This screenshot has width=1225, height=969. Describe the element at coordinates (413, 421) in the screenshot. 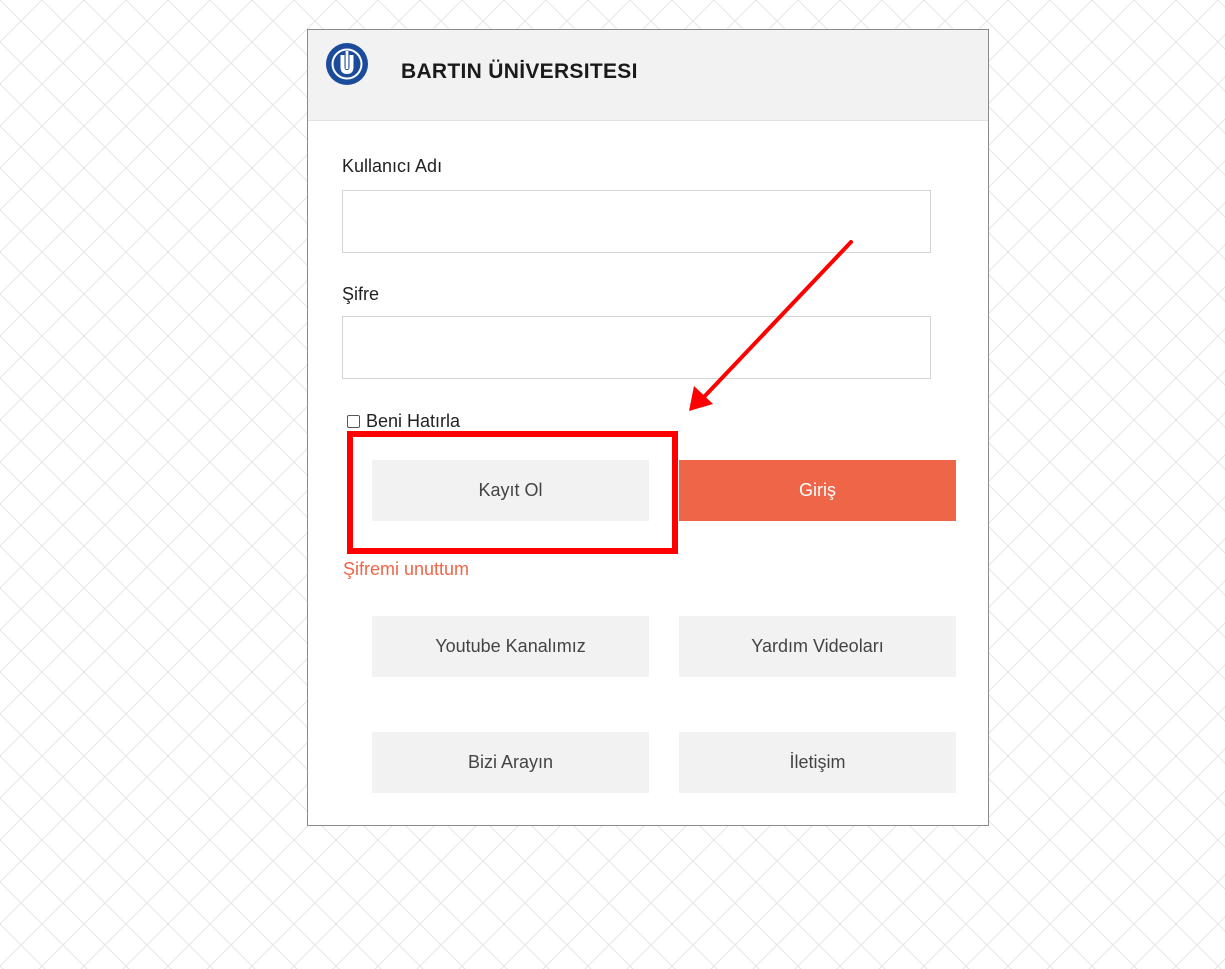

I see `remember-label: Beni Hatırla` at that location.